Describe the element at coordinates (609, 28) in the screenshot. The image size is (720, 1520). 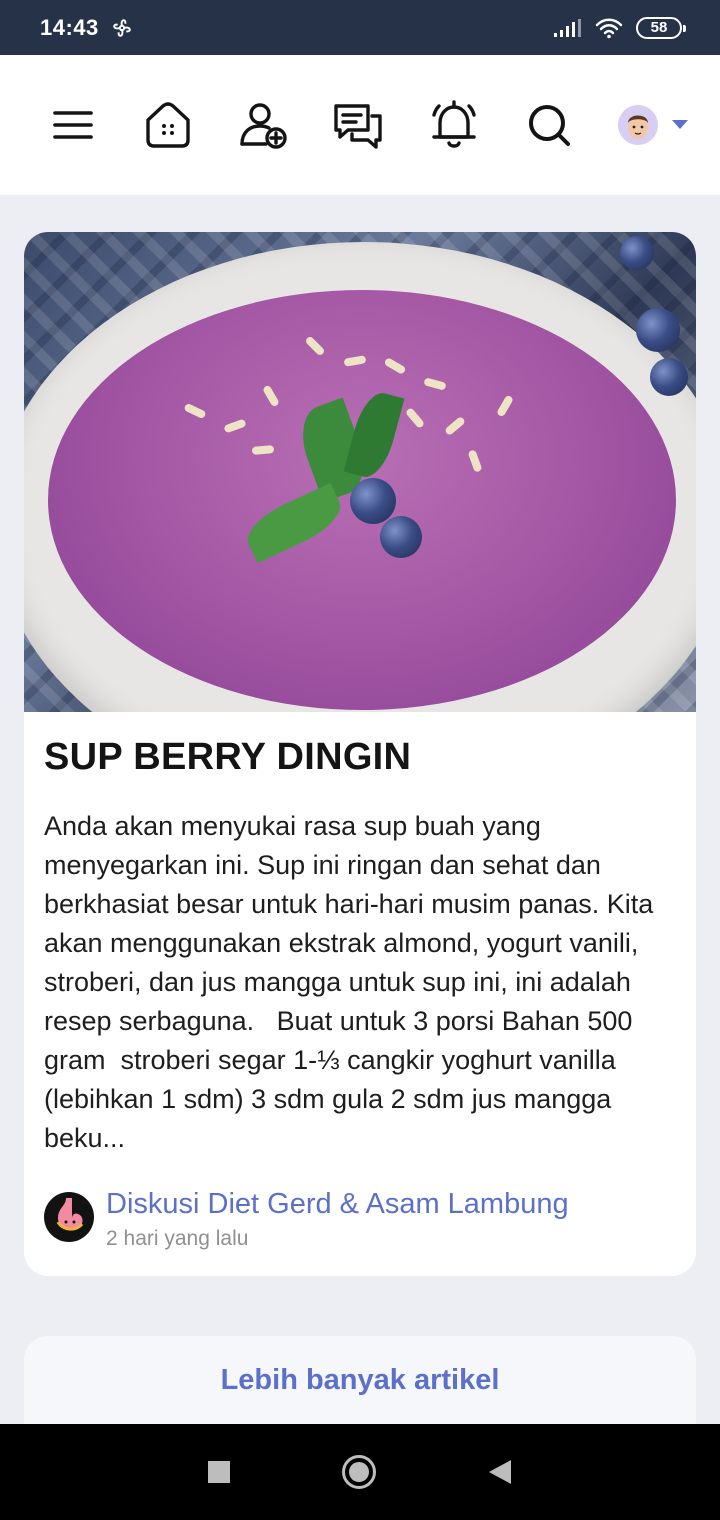
I see `wifi-icon` at that location.